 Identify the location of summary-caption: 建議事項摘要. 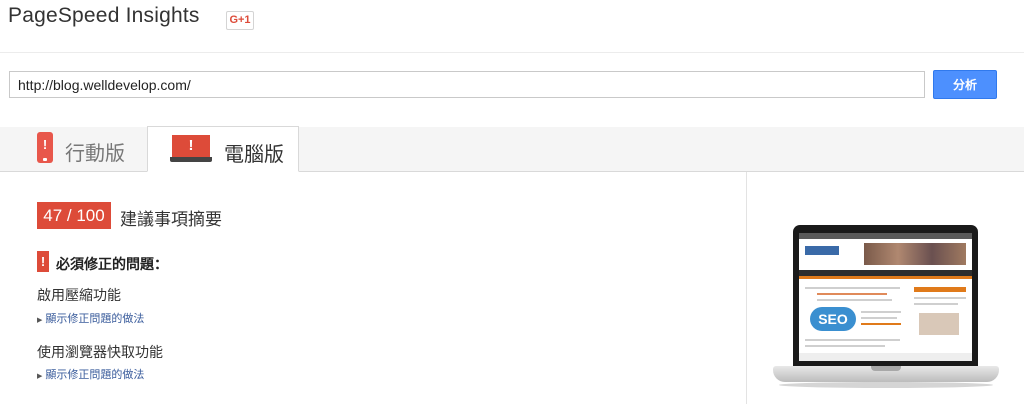
(171, 219).